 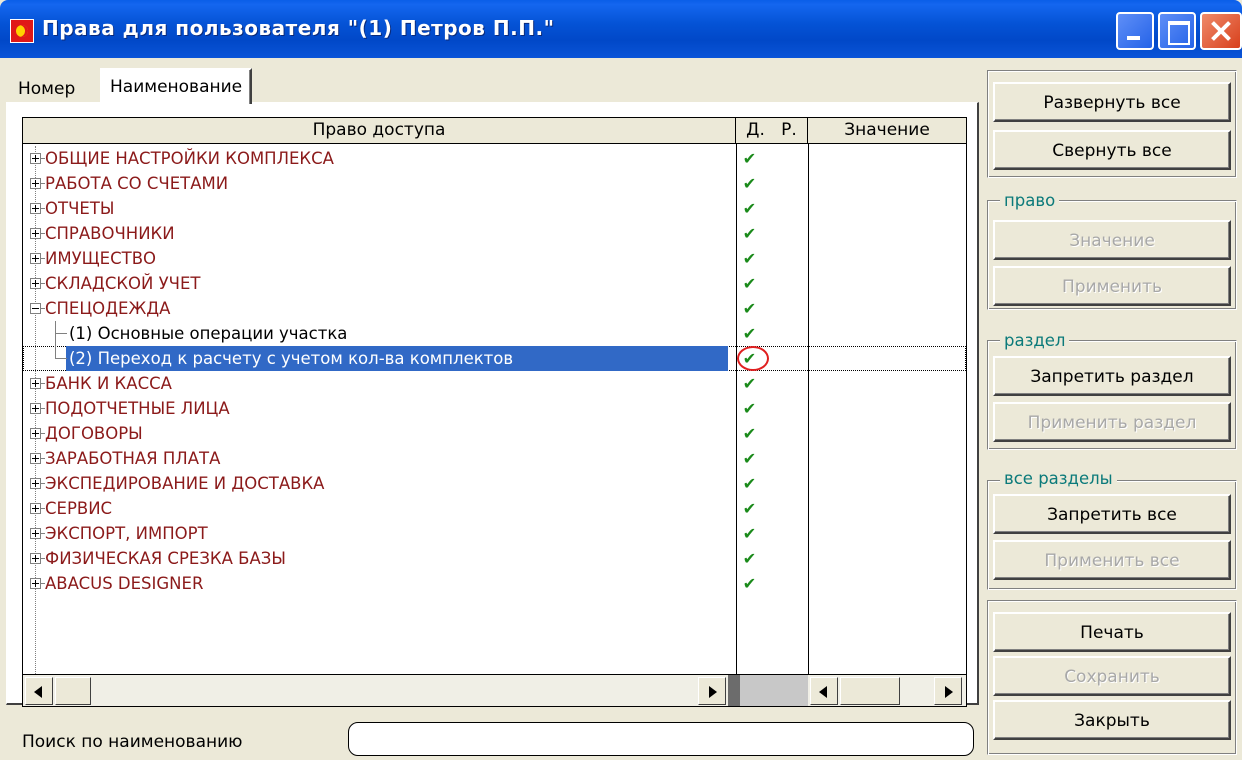 I want to click on app-icon, so click(x=22, y=31).